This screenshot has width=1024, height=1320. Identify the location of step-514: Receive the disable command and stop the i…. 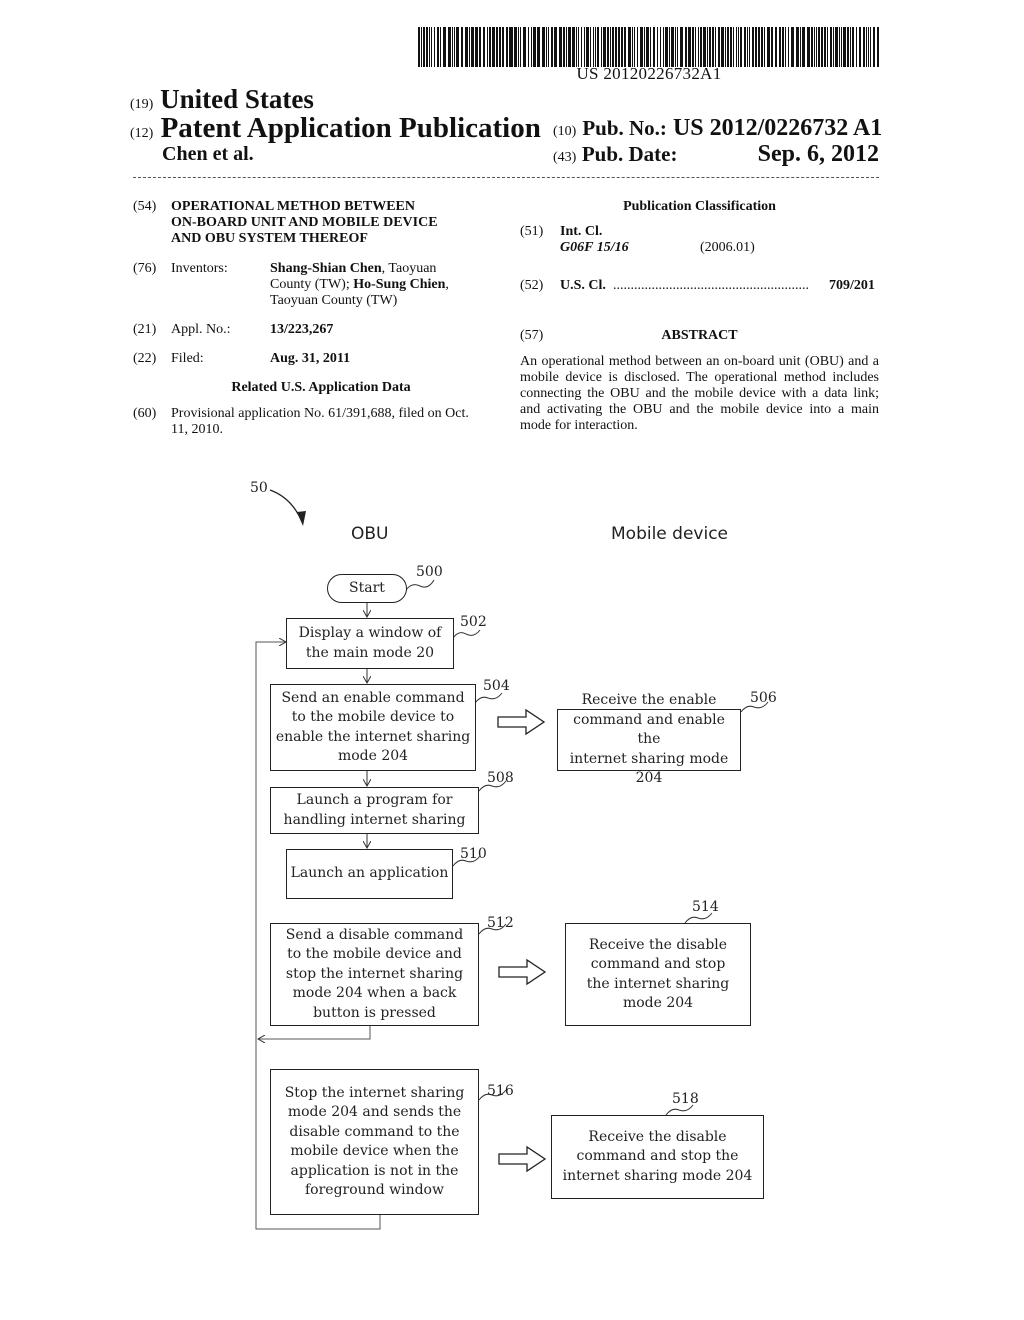
(658, 974).